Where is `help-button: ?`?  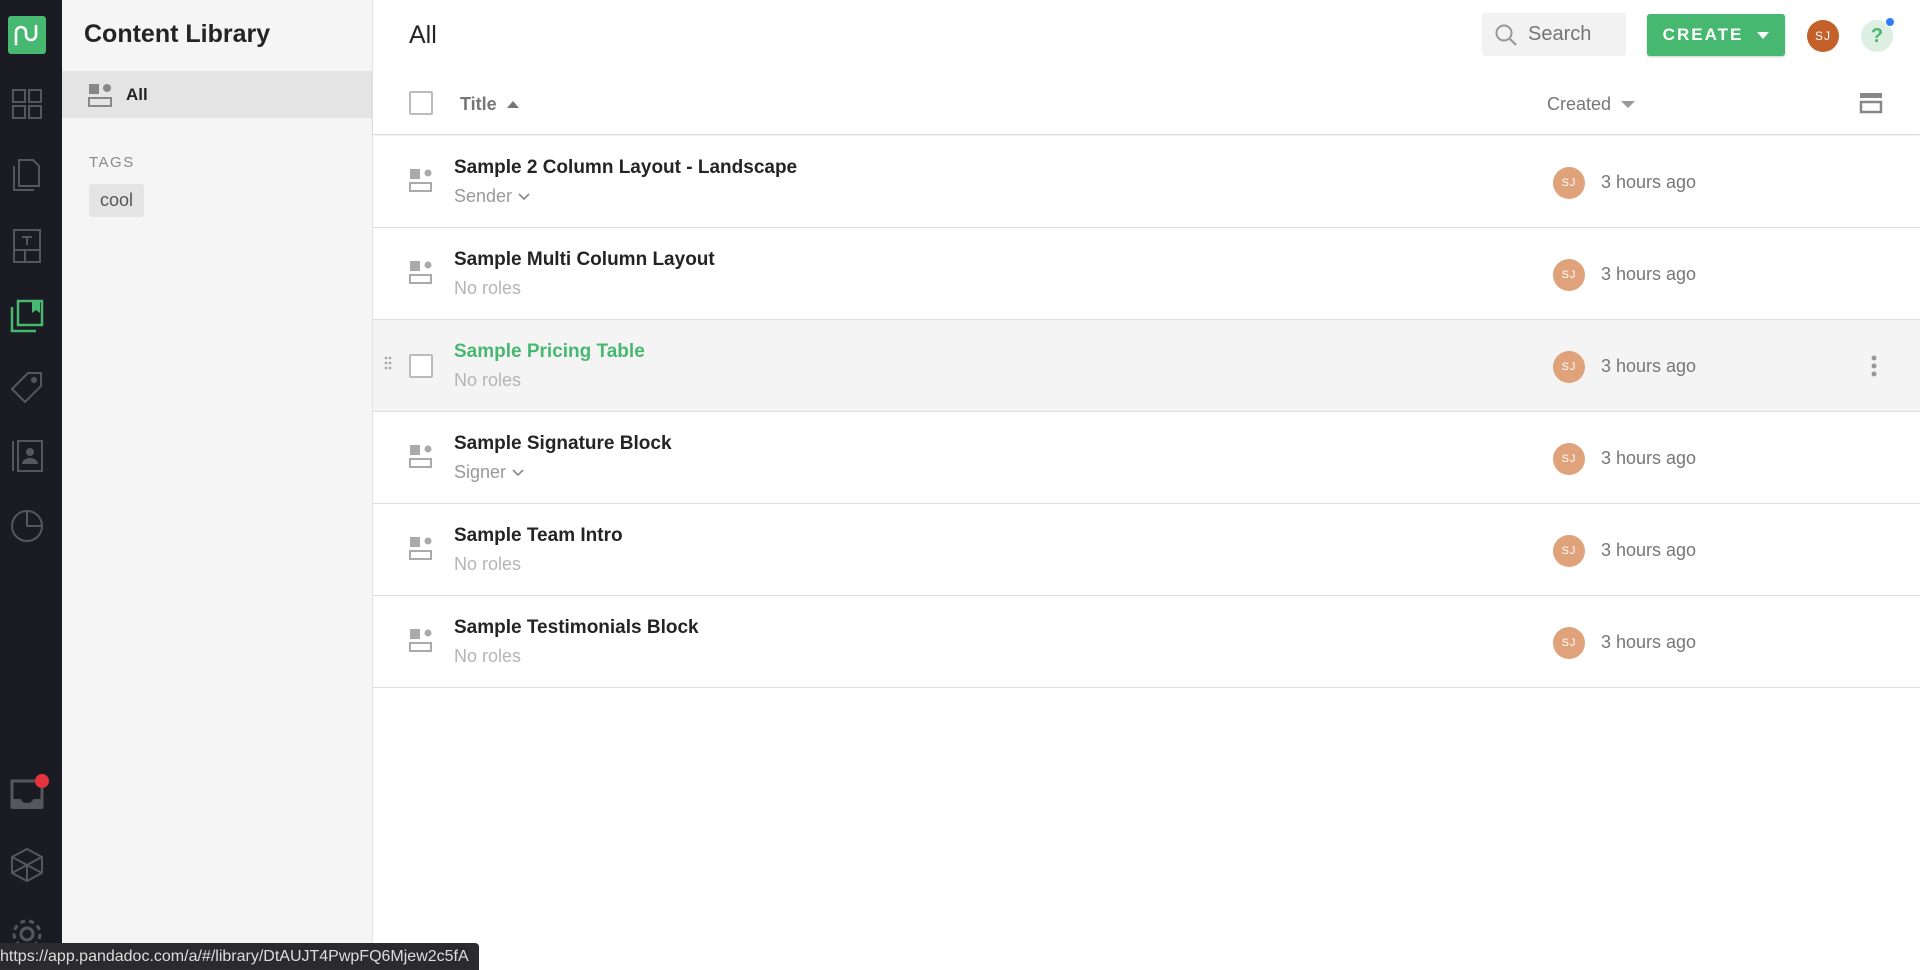
help-button: ? is located at coordinates (1878, 34).